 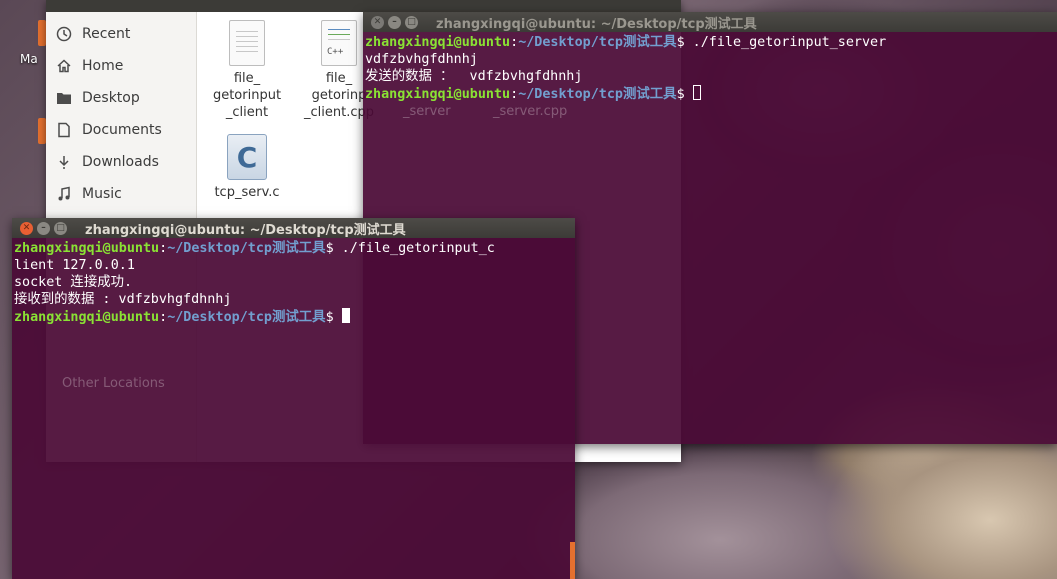 What do you see at coordinates (530, 111) in the screenshot?
I see `ghost-label: _server.cpp` at bounding box center [530, 111].